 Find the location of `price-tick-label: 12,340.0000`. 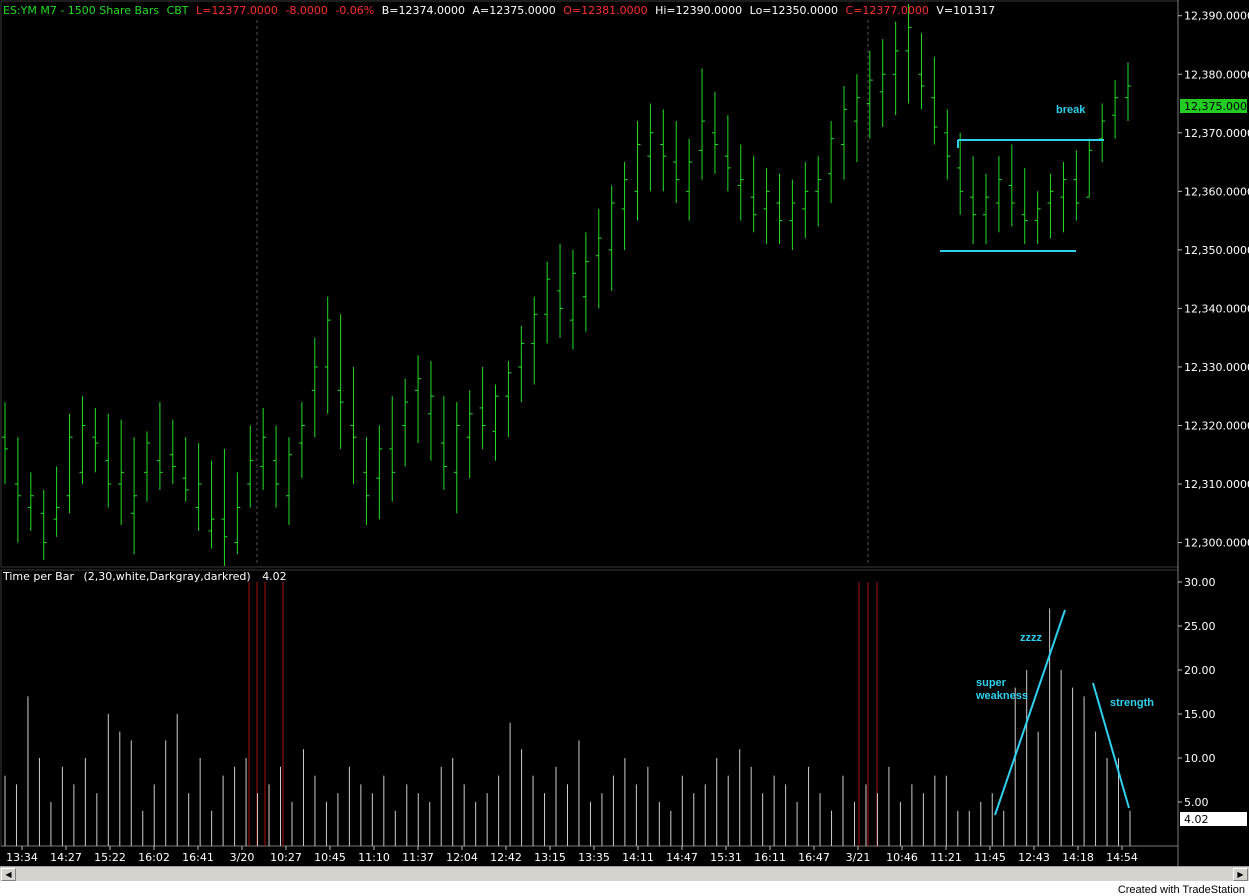

price-tick-label: 12,340.0000 is located at coordinates (1216, 308).